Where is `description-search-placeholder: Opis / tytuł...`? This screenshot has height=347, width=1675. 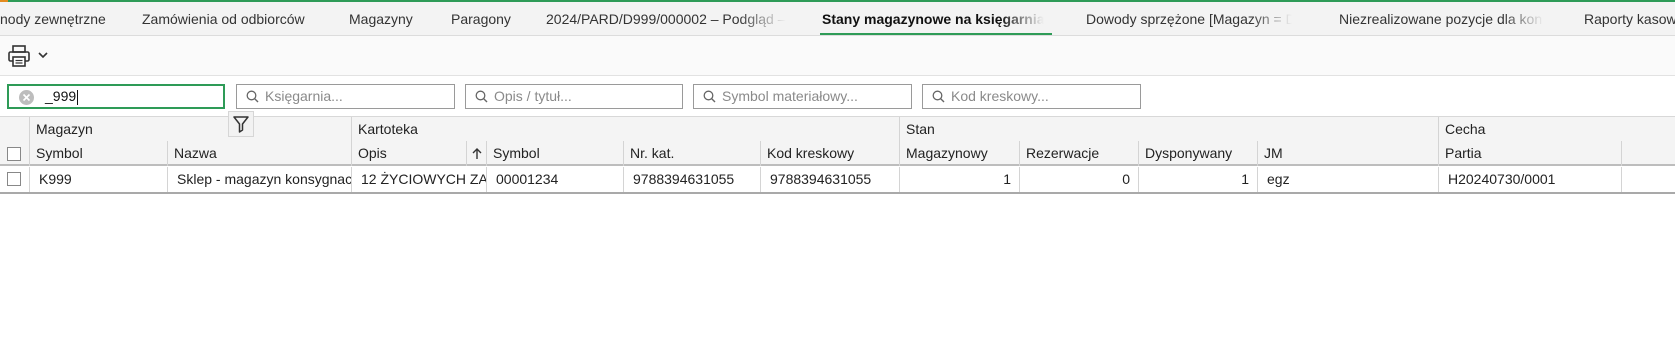
description-search-placeholder: Opis / tytuł... is located at coordinates (533, 96).